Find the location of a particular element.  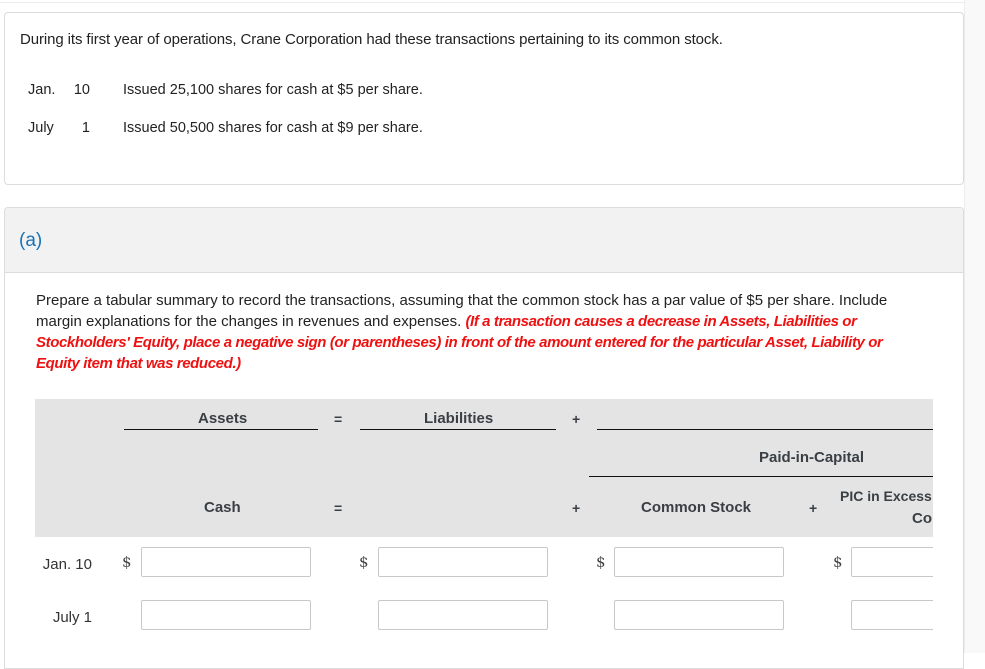

header-cash: Cash is located at coordinates (222, 507).